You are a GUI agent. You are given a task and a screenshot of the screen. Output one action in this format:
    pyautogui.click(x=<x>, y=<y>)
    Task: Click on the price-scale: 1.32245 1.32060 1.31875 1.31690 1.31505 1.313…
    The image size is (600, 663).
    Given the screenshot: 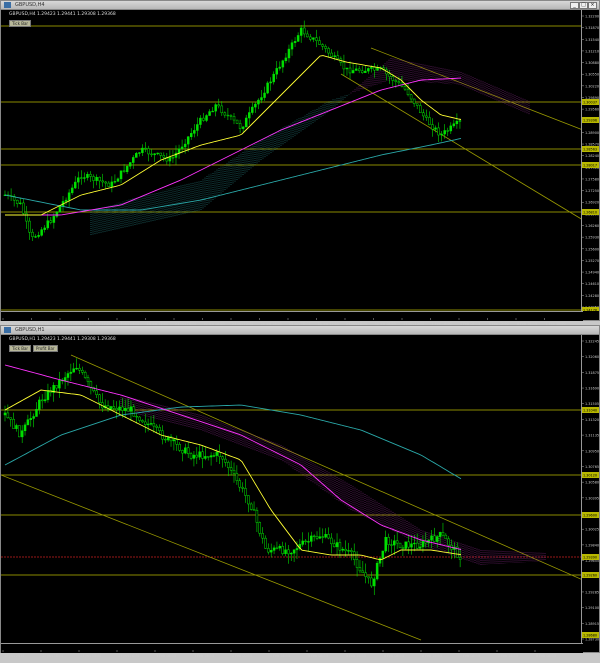 What is the action you would take?
    pyautogui.click(x=590, y=489)
    